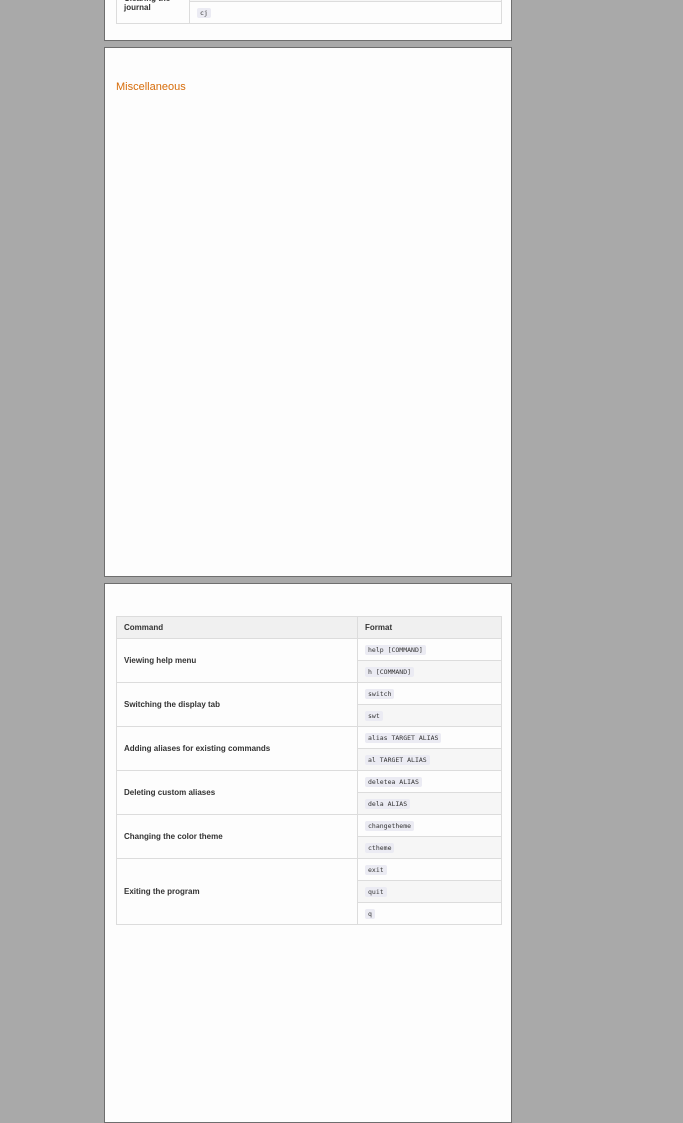 The image size is (683, 1123). I want to click on format-cell: ctheme, so click(429, 847).